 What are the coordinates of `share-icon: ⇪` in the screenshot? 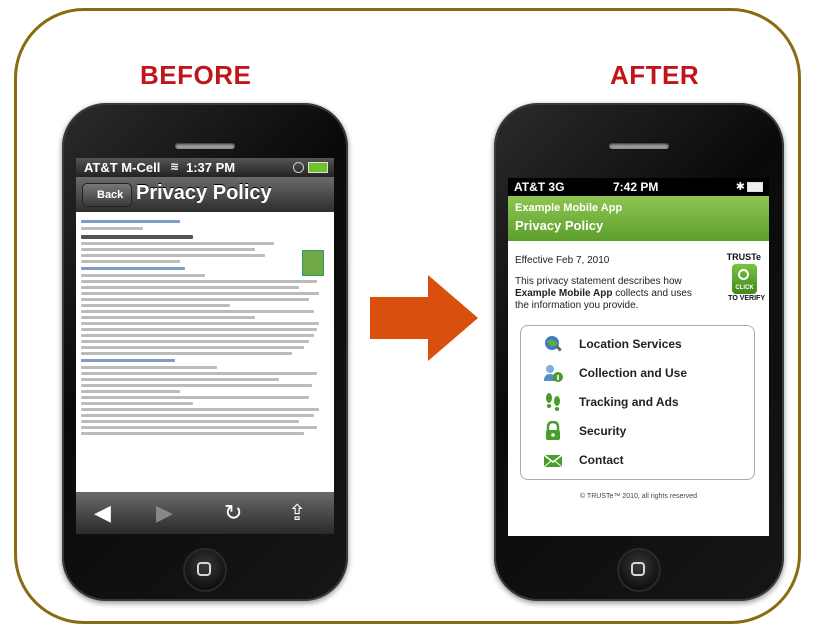 It's located at (297, 513).